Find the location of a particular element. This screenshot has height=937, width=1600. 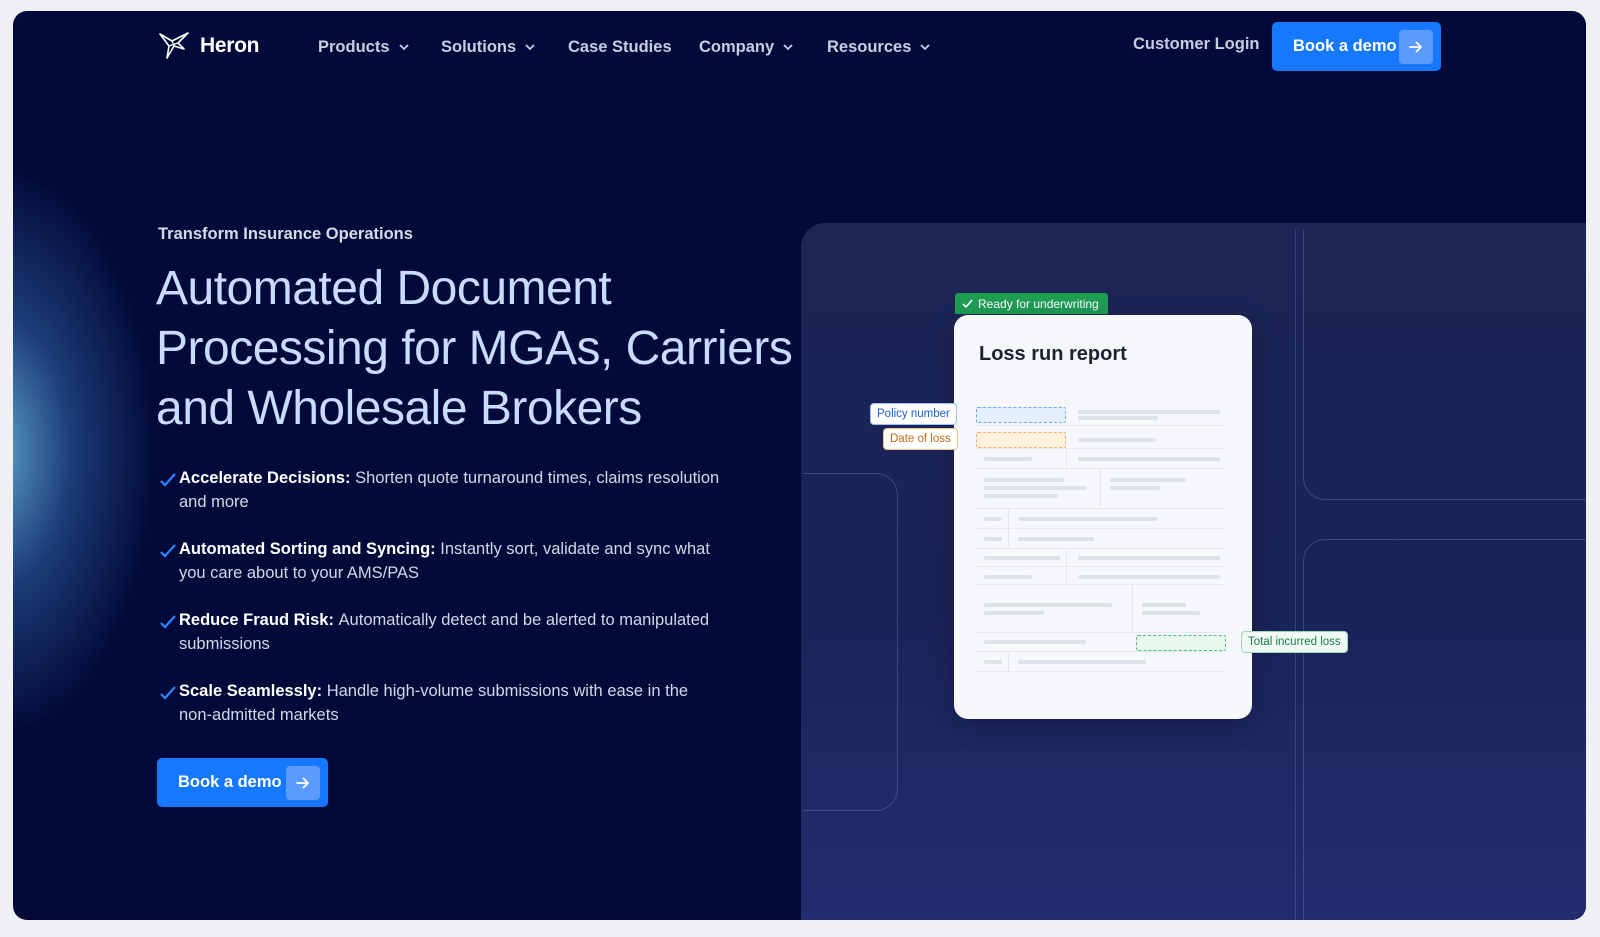

menu-label: Case Studies is located at coordinates (620, 46).